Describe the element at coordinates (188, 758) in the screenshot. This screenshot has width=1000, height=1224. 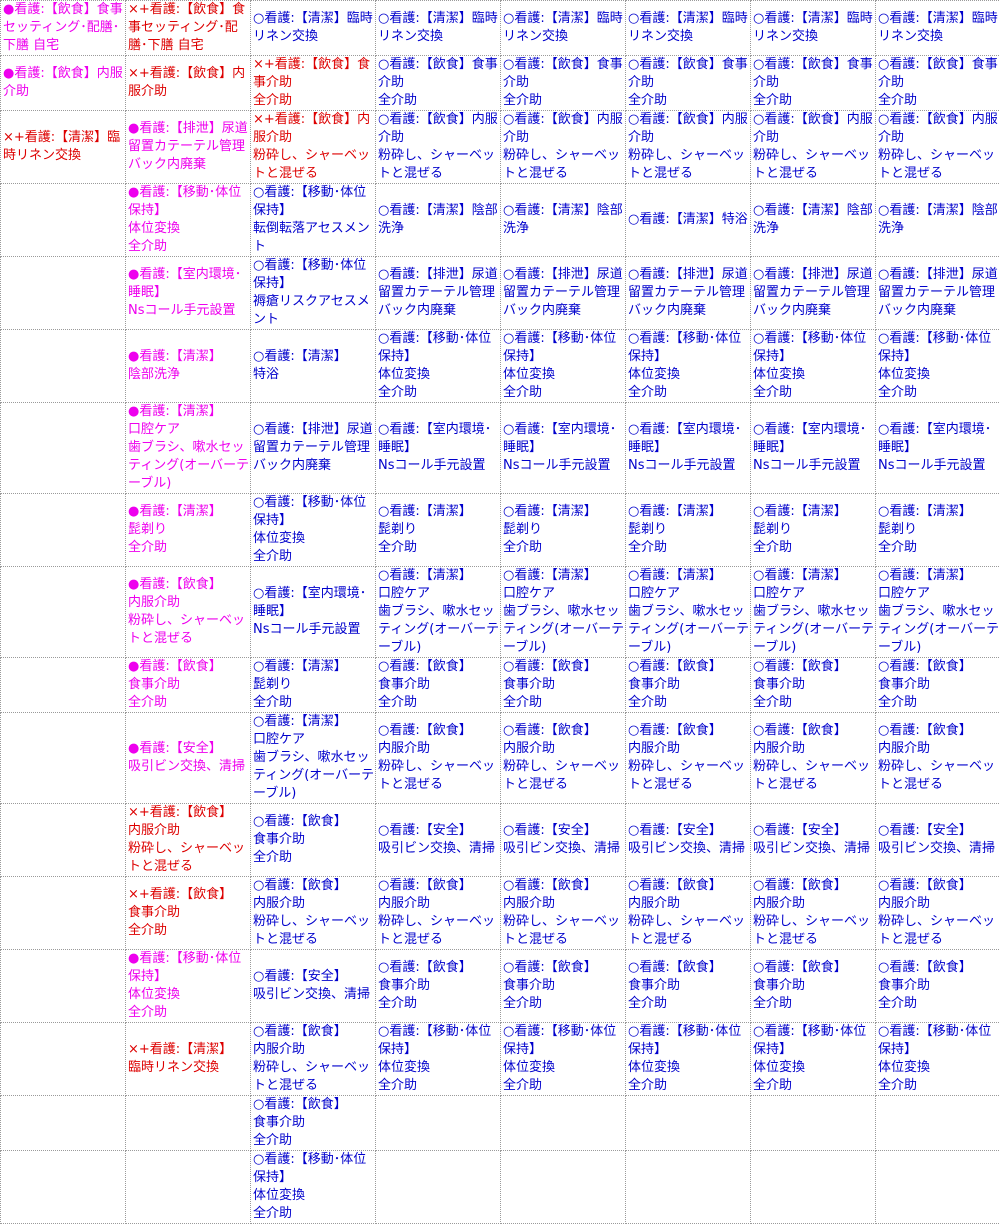
I see `schedule-cell-done: ●看護:【安全】 吸引ビン交換、清掃` at that location.